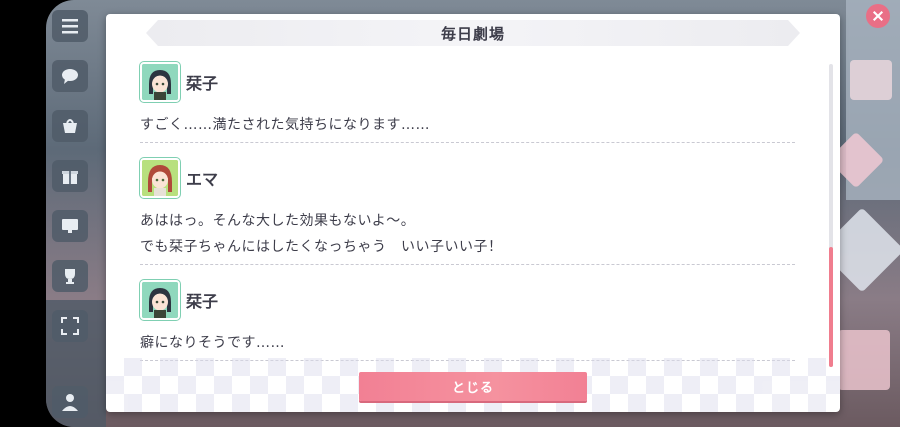 This screenshot has width=900, height=427. I want to click on trophy-icon, so click(70, 276).